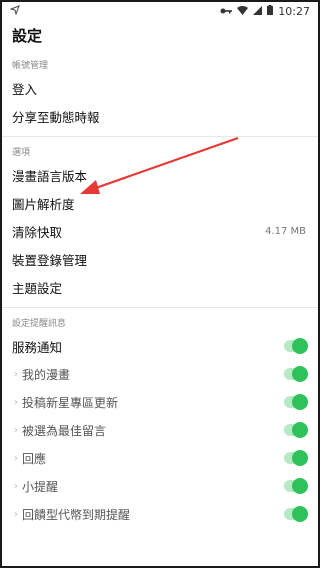 This screenshot has width=320, height=568. I want to click on battery-icon, so click(270, 11).